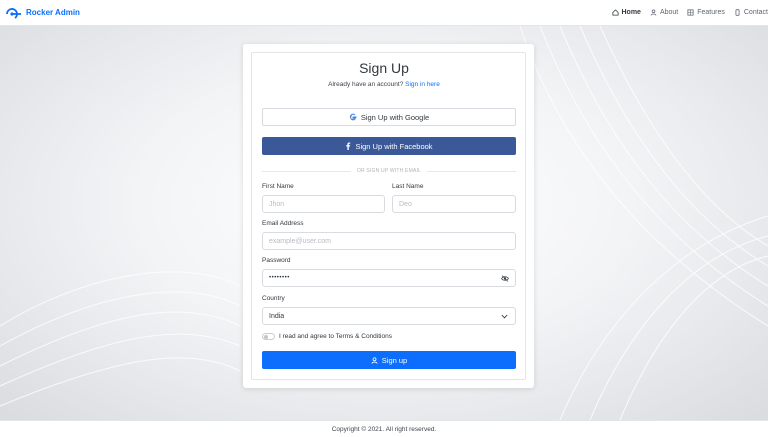  I want to click on brand-name: Rocker Admin, so click(53, 12).